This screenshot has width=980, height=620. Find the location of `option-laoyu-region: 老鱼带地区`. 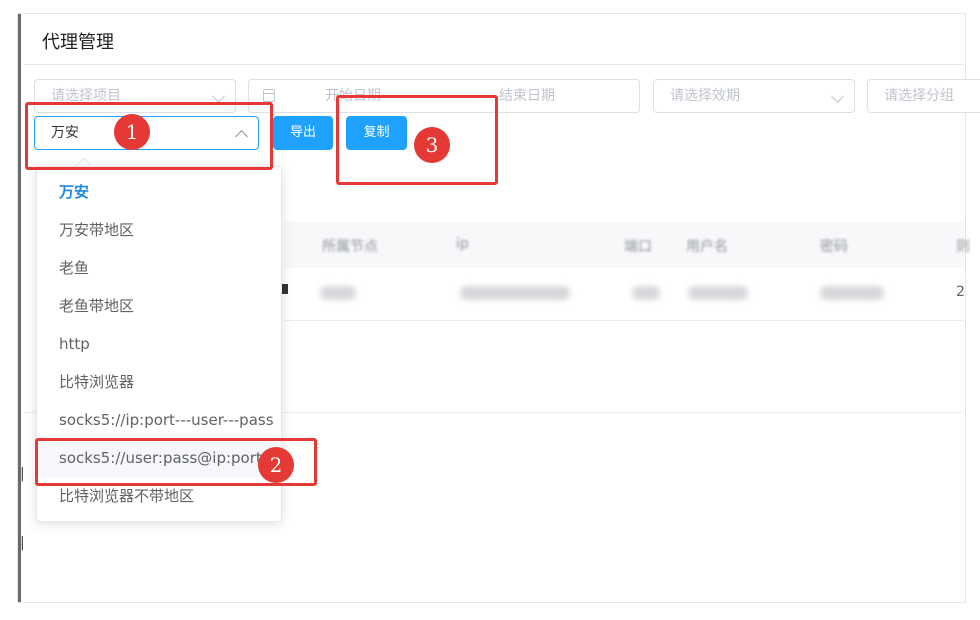

option-laoyu-region: 老鱼带地区 is located at coordinates (159, 306).